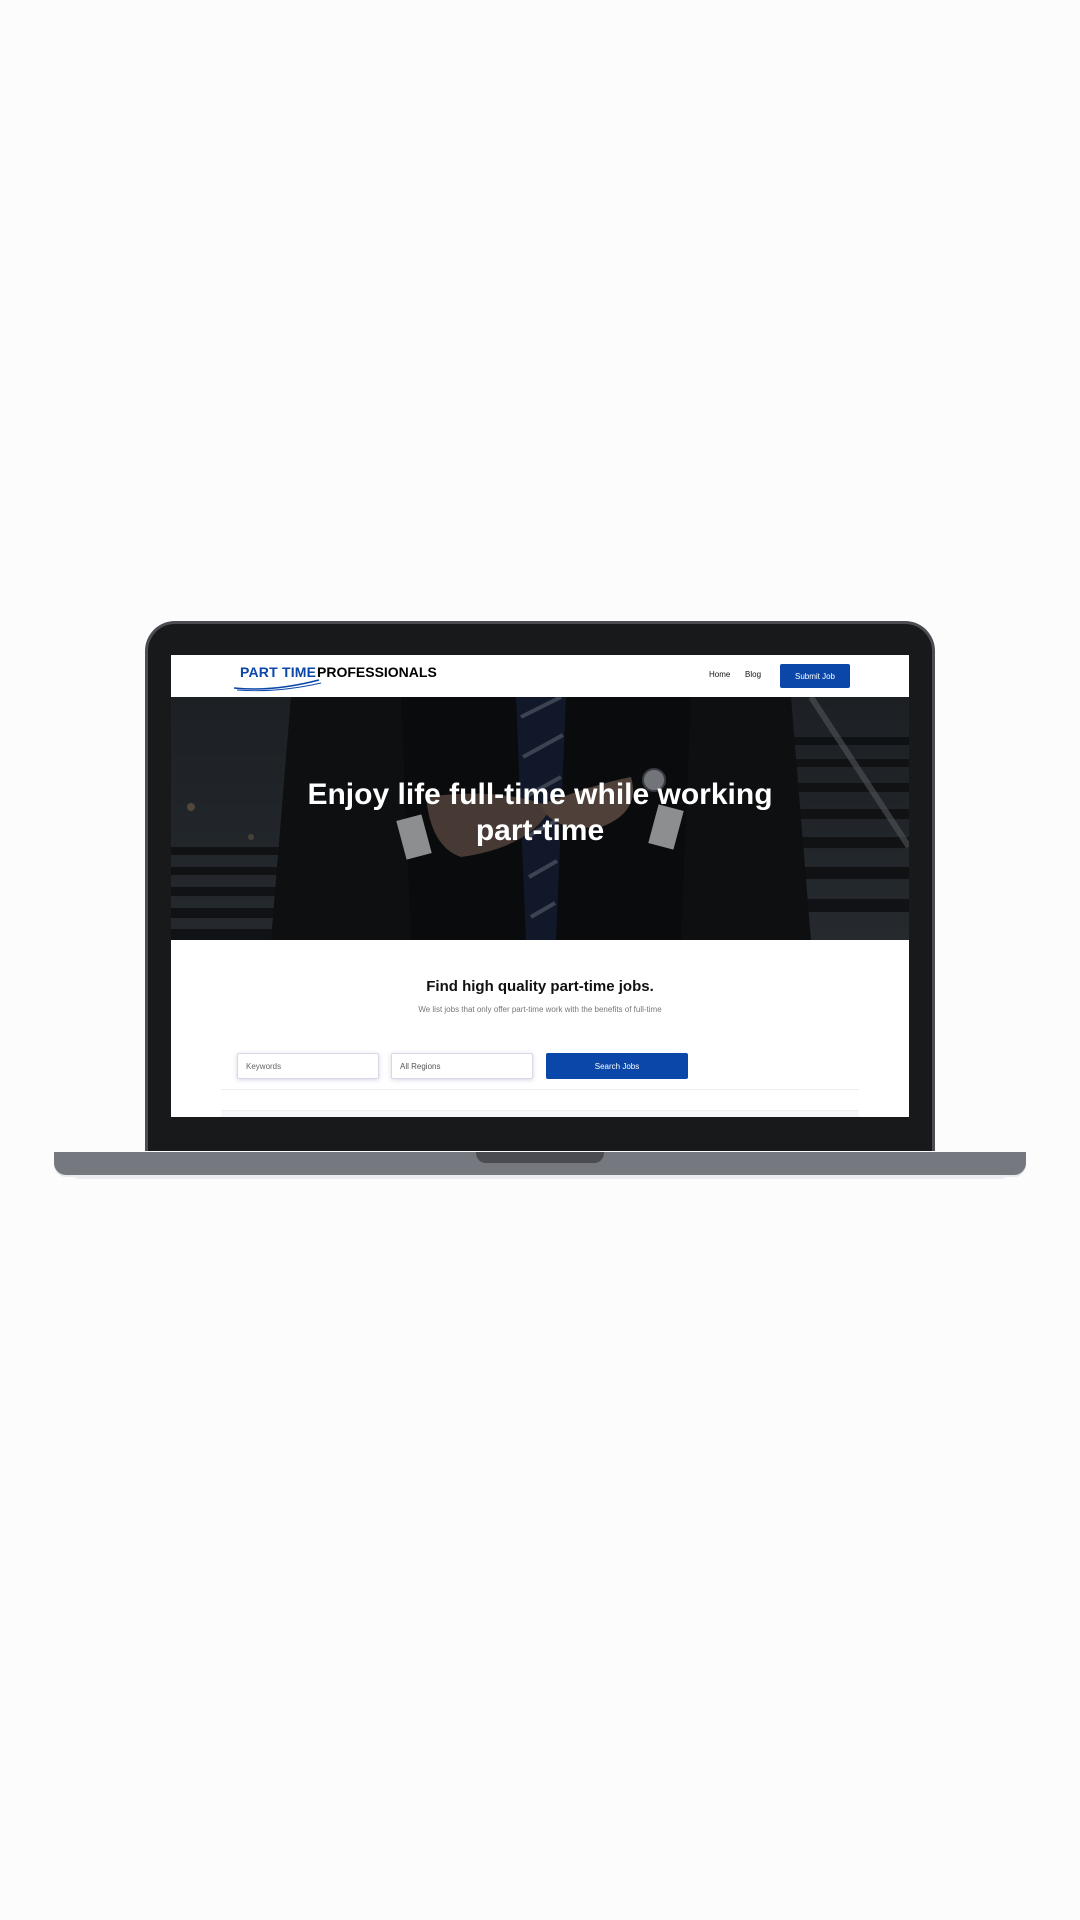  What do you see at coordinates (617, 1066) in the screenshot?
I see `search-jobs-button: Search Jobs` at bounding box center [617, 1066].